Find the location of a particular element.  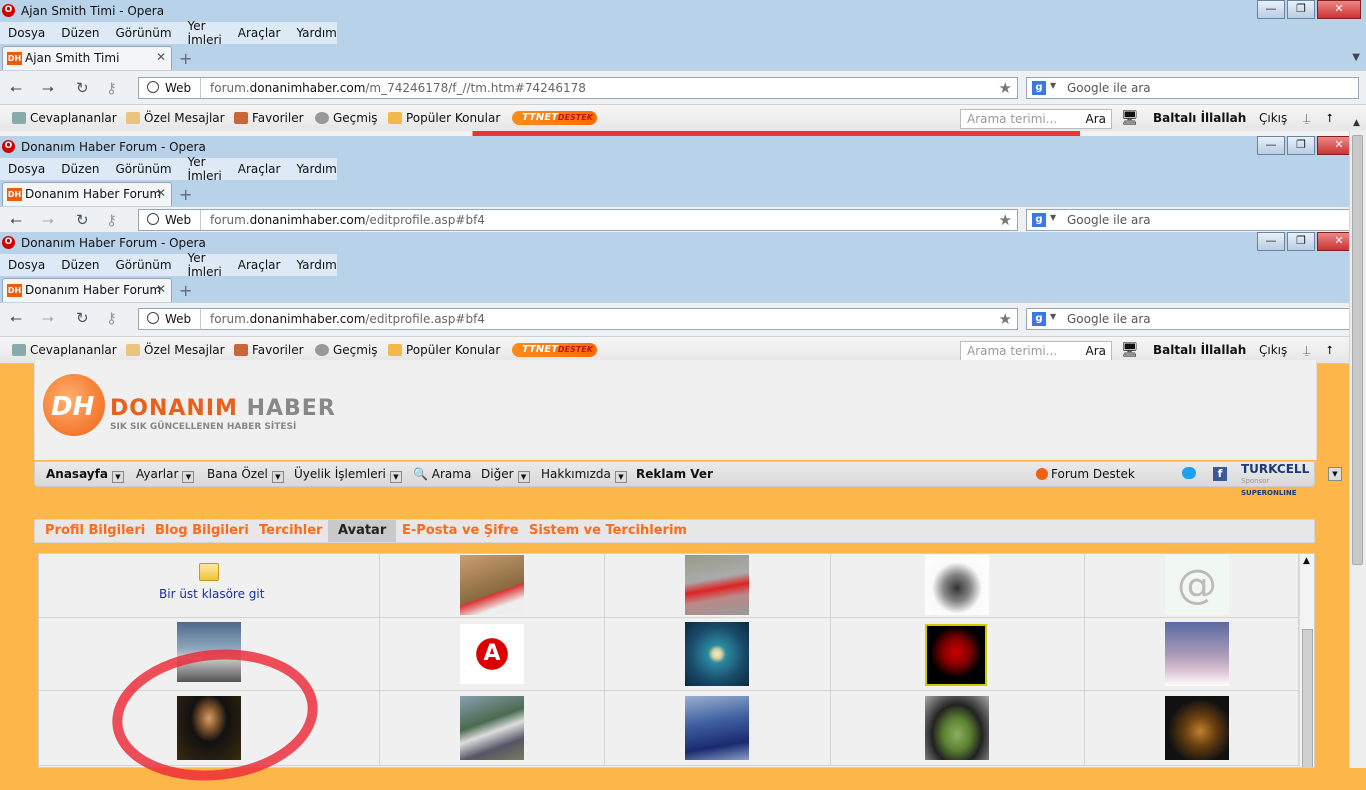

bookmark-cevaplananlar: Cevaplananlar is located at coordinates (64, 118).